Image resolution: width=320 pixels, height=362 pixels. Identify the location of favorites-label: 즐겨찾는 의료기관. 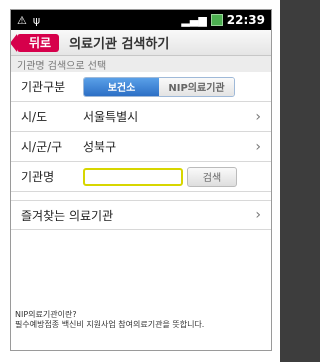
(67, 215).